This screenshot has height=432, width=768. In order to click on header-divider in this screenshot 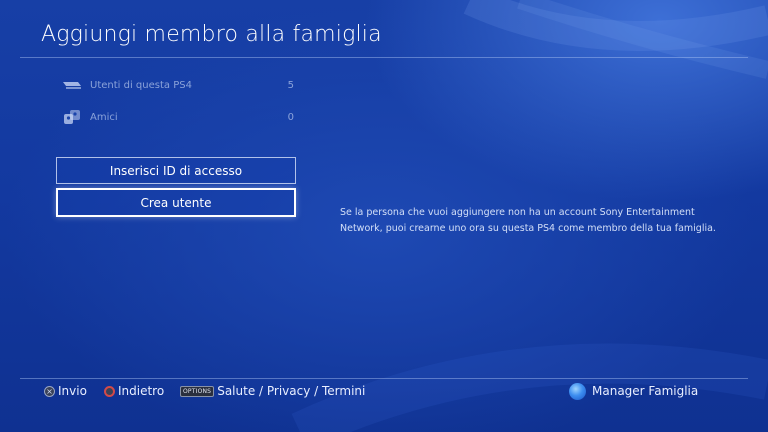, I will do `click(384, 57)`.